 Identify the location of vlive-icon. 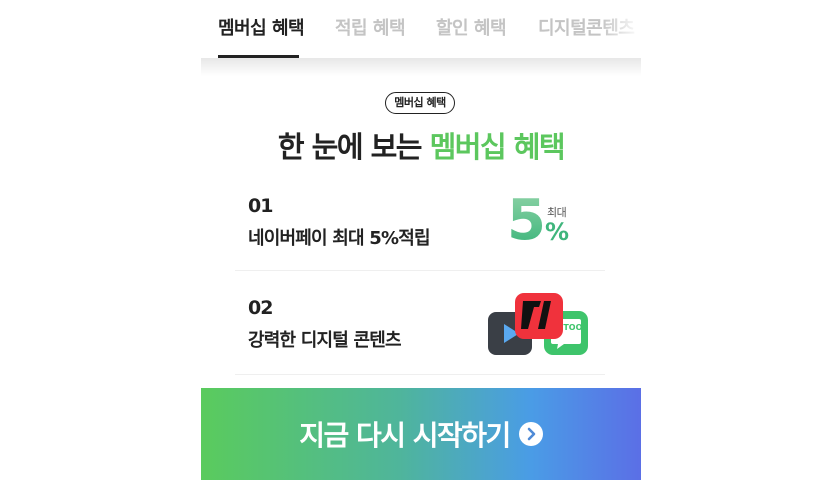
(539, 316).